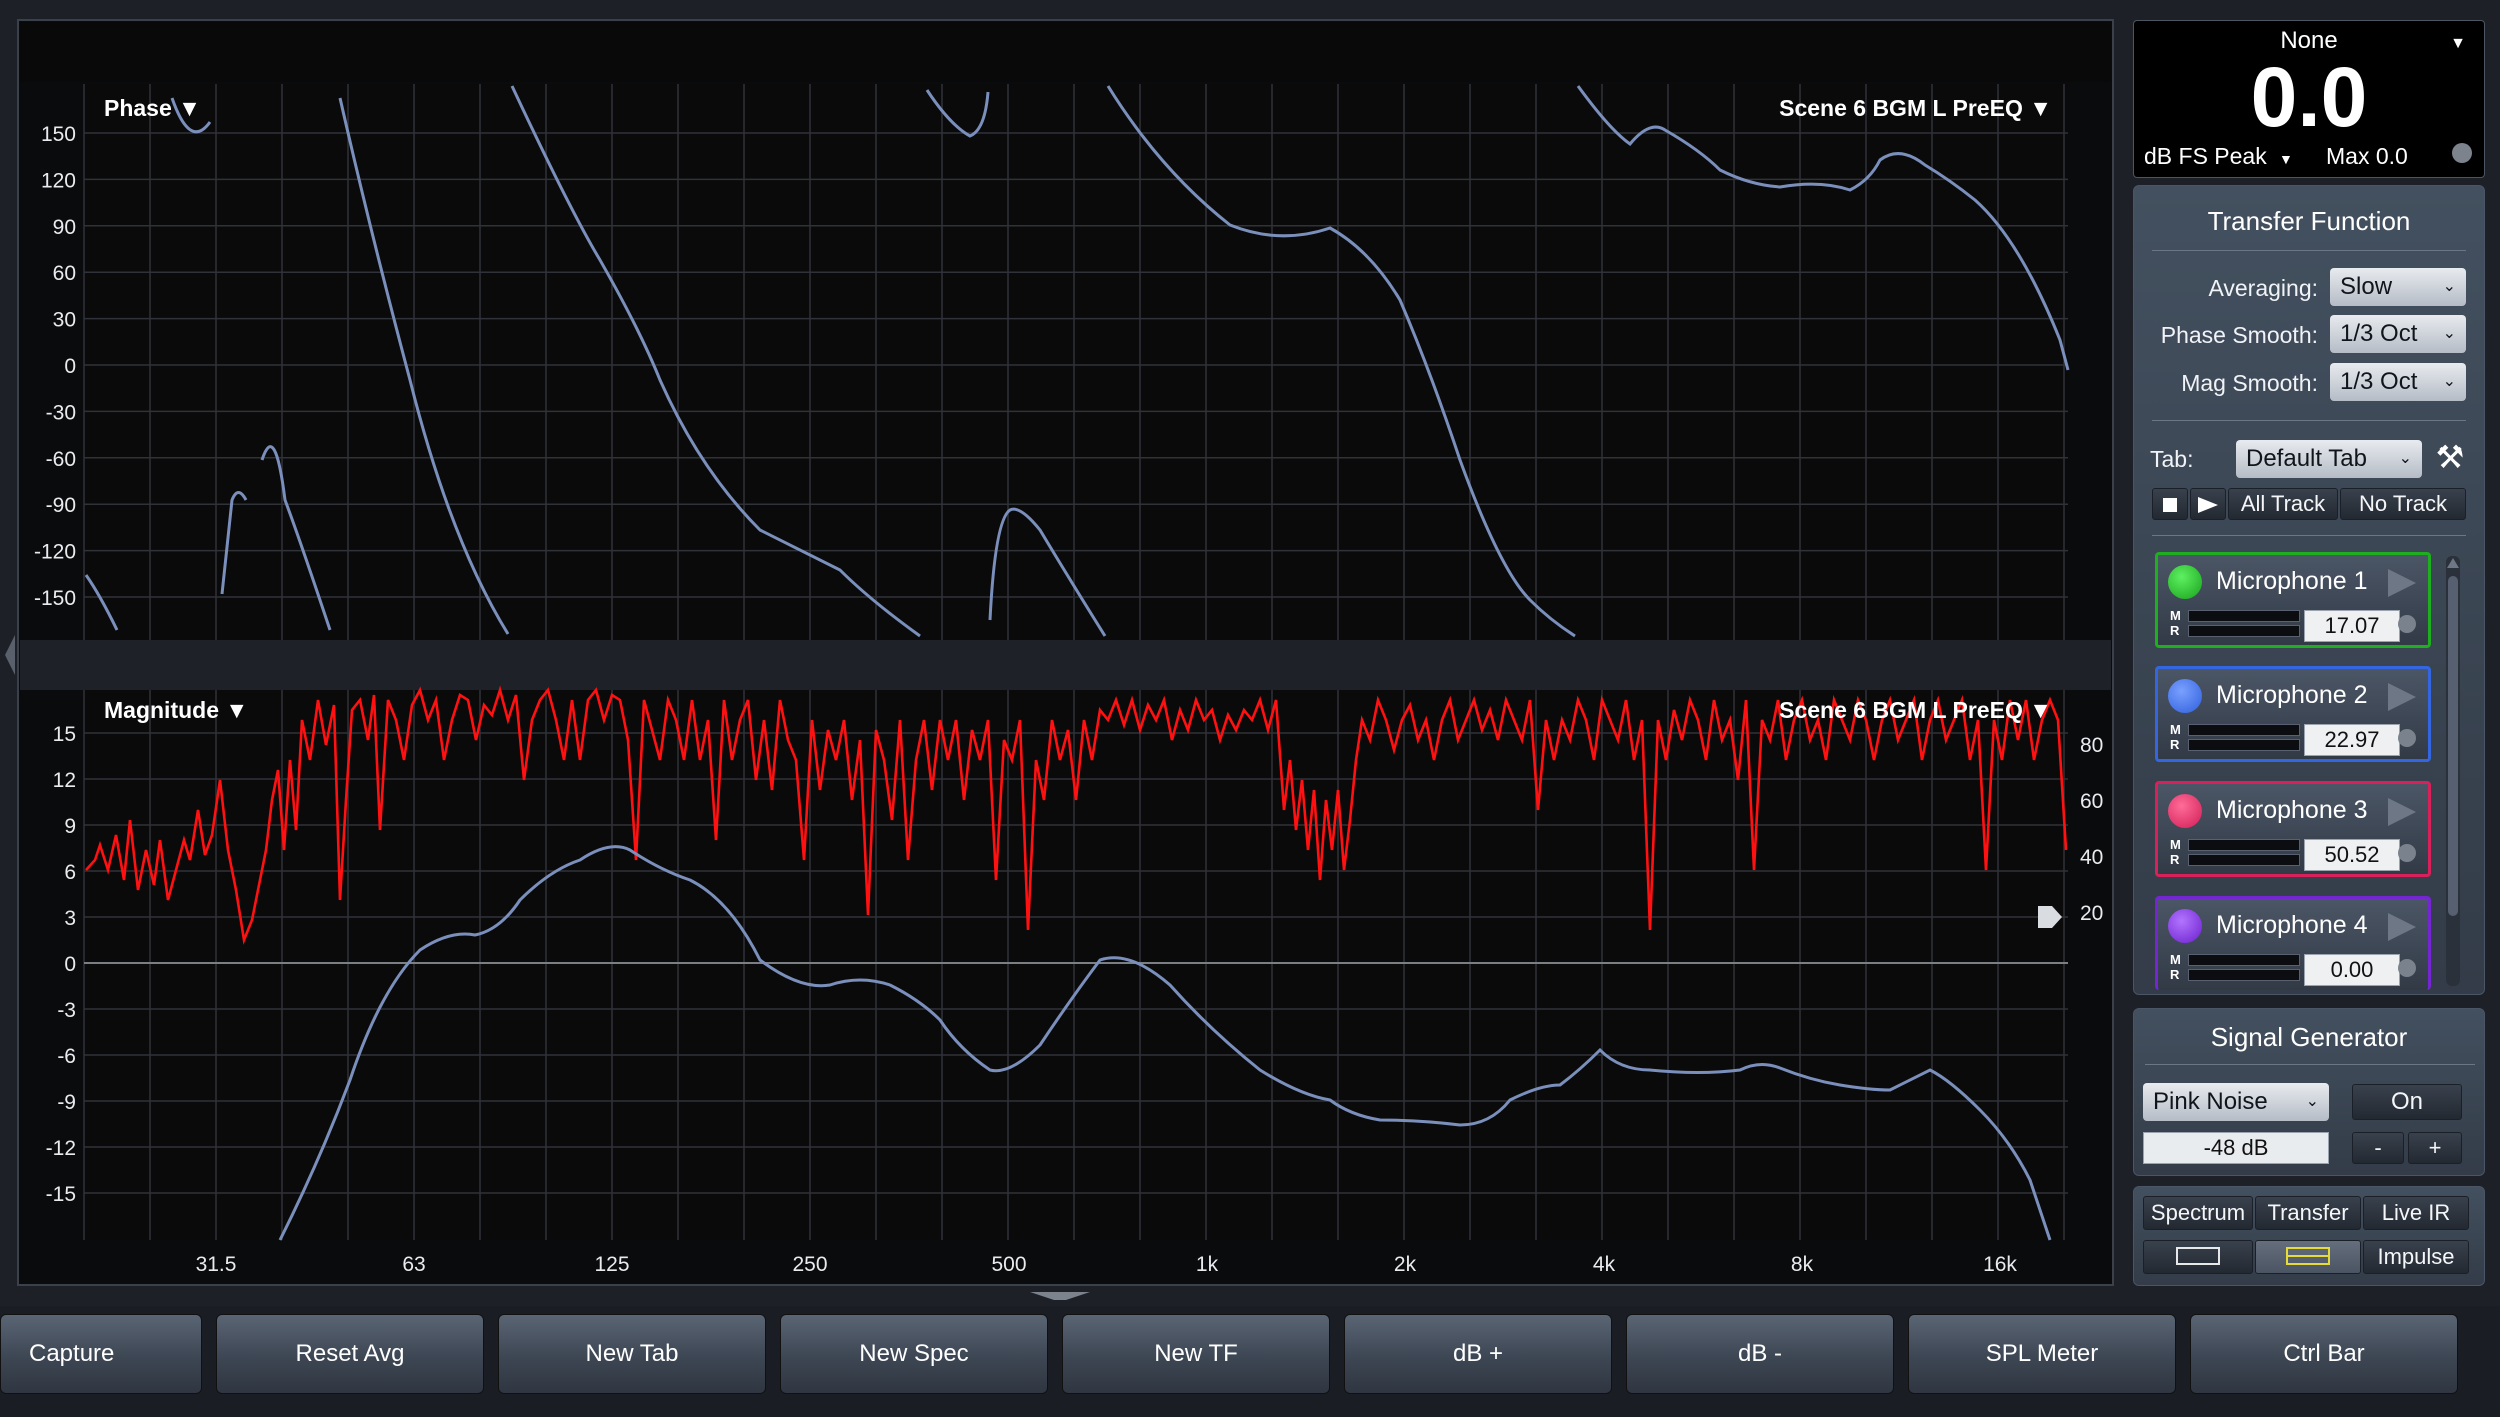 This screenshot has height=1417, width=2500. What do you see at coordinates (58, 134) in the screenshot?
I see `y-tick-label: 150` at bounding box center [58, 134].